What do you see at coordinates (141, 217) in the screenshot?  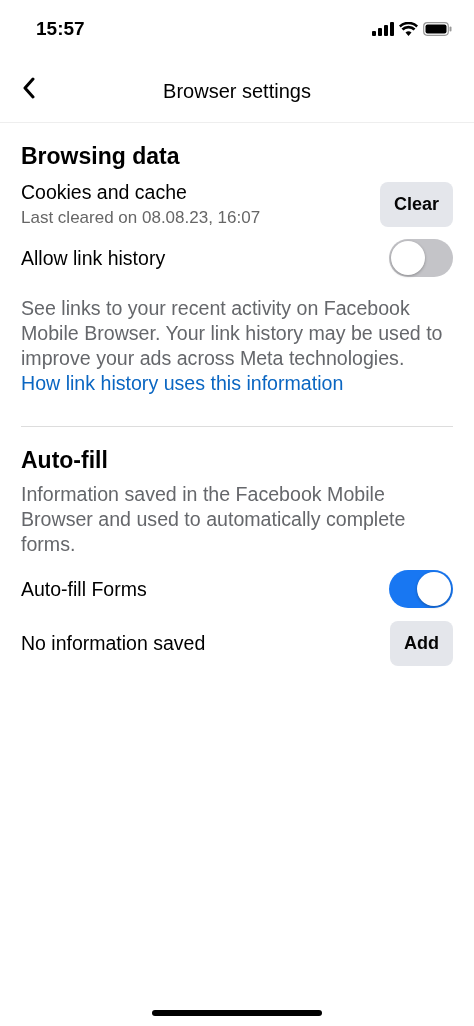 I see `setting-sublabel: Last cleared on 08.08.23, 16:07` at bounding box center [141, 217].